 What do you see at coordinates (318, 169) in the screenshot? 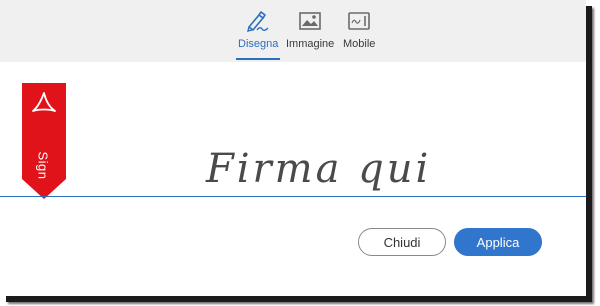
I see `signature-placeholder: Firma qui` at bounding box center [318, 169].